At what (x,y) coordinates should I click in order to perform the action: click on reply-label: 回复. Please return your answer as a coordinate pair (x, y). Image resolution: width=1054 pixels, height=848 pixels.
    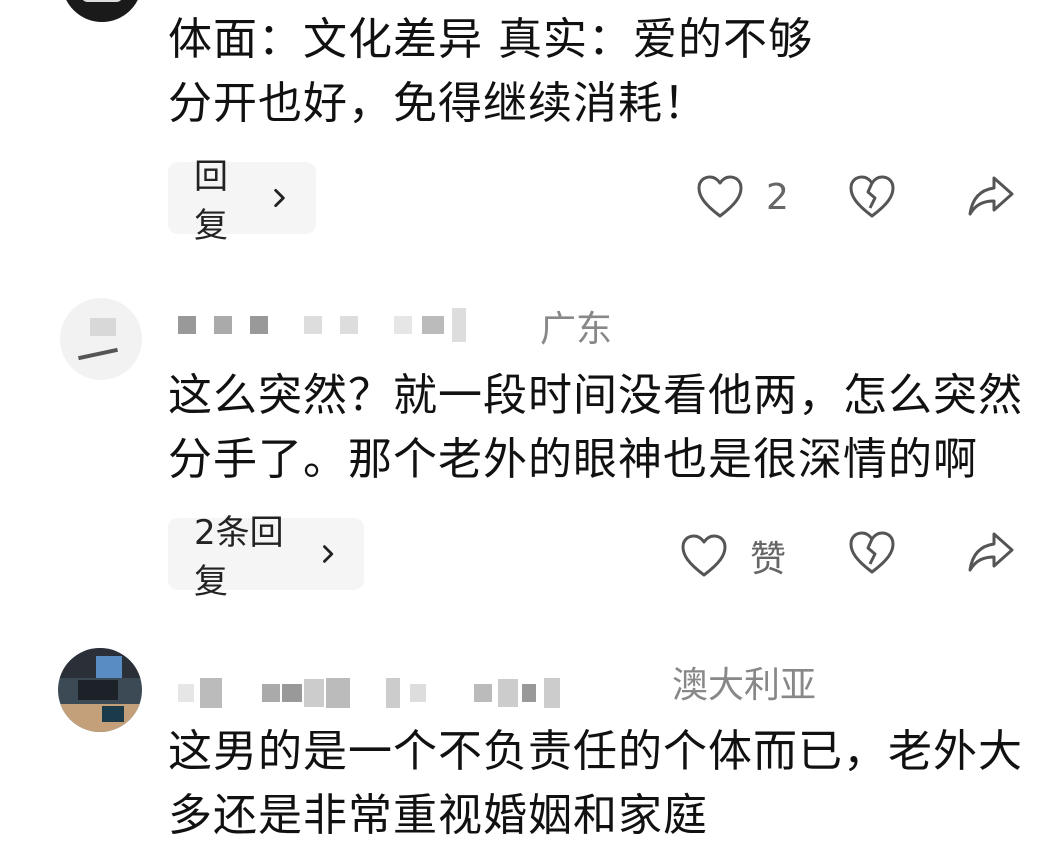
    Looking at the image, I should click on (211, 201).